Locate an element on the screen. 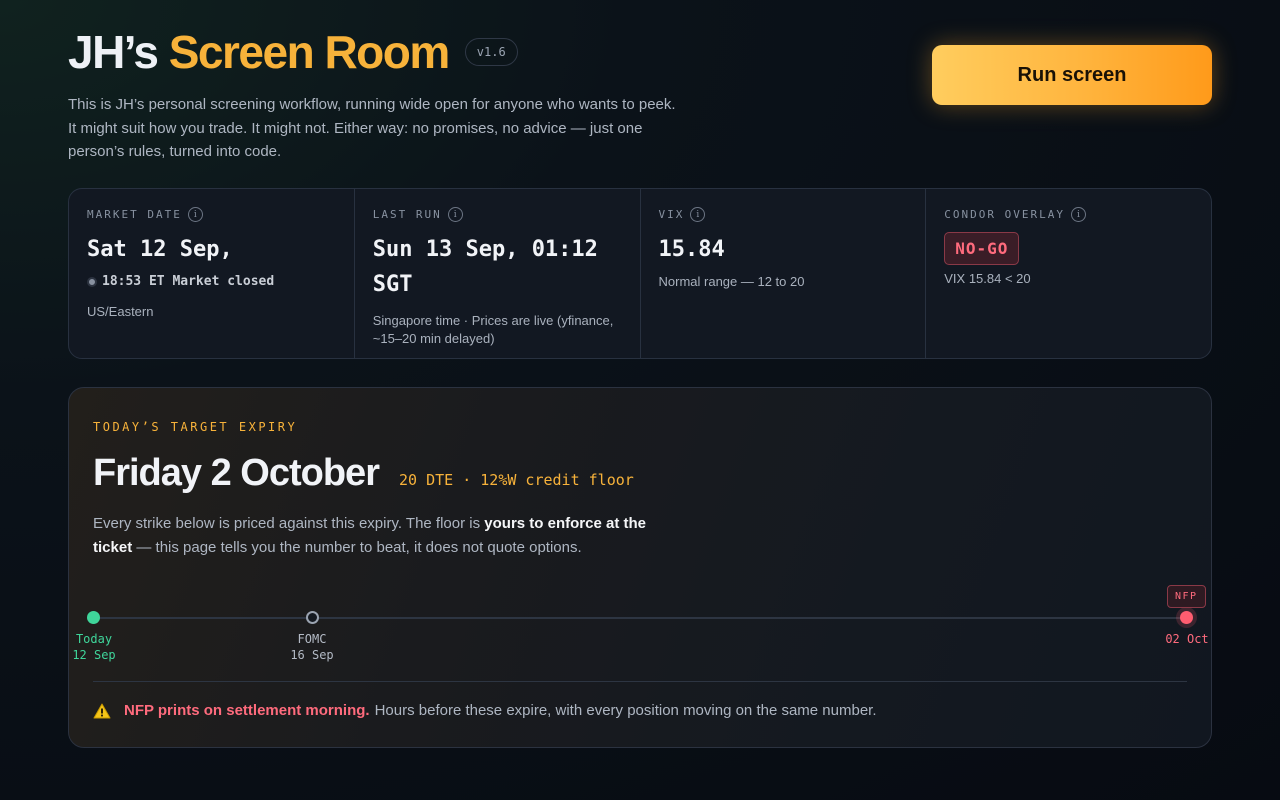  timeline-track is located at coordinates (640, 618).